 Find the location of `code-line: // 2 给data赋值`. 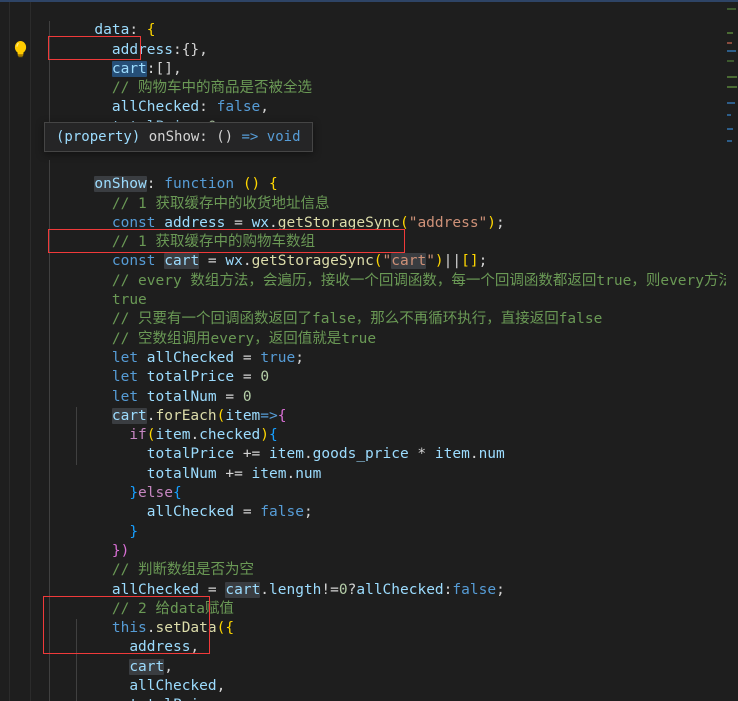

code-line: // 2 给data赋值 is located at coordinates (387, 599).